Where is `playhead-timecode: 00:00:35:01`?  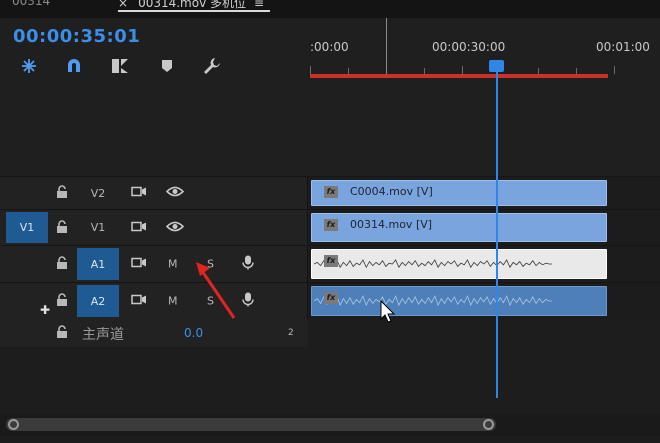 playhead-timecode: 00:00:35:01 is located at coordinates (76, 36).